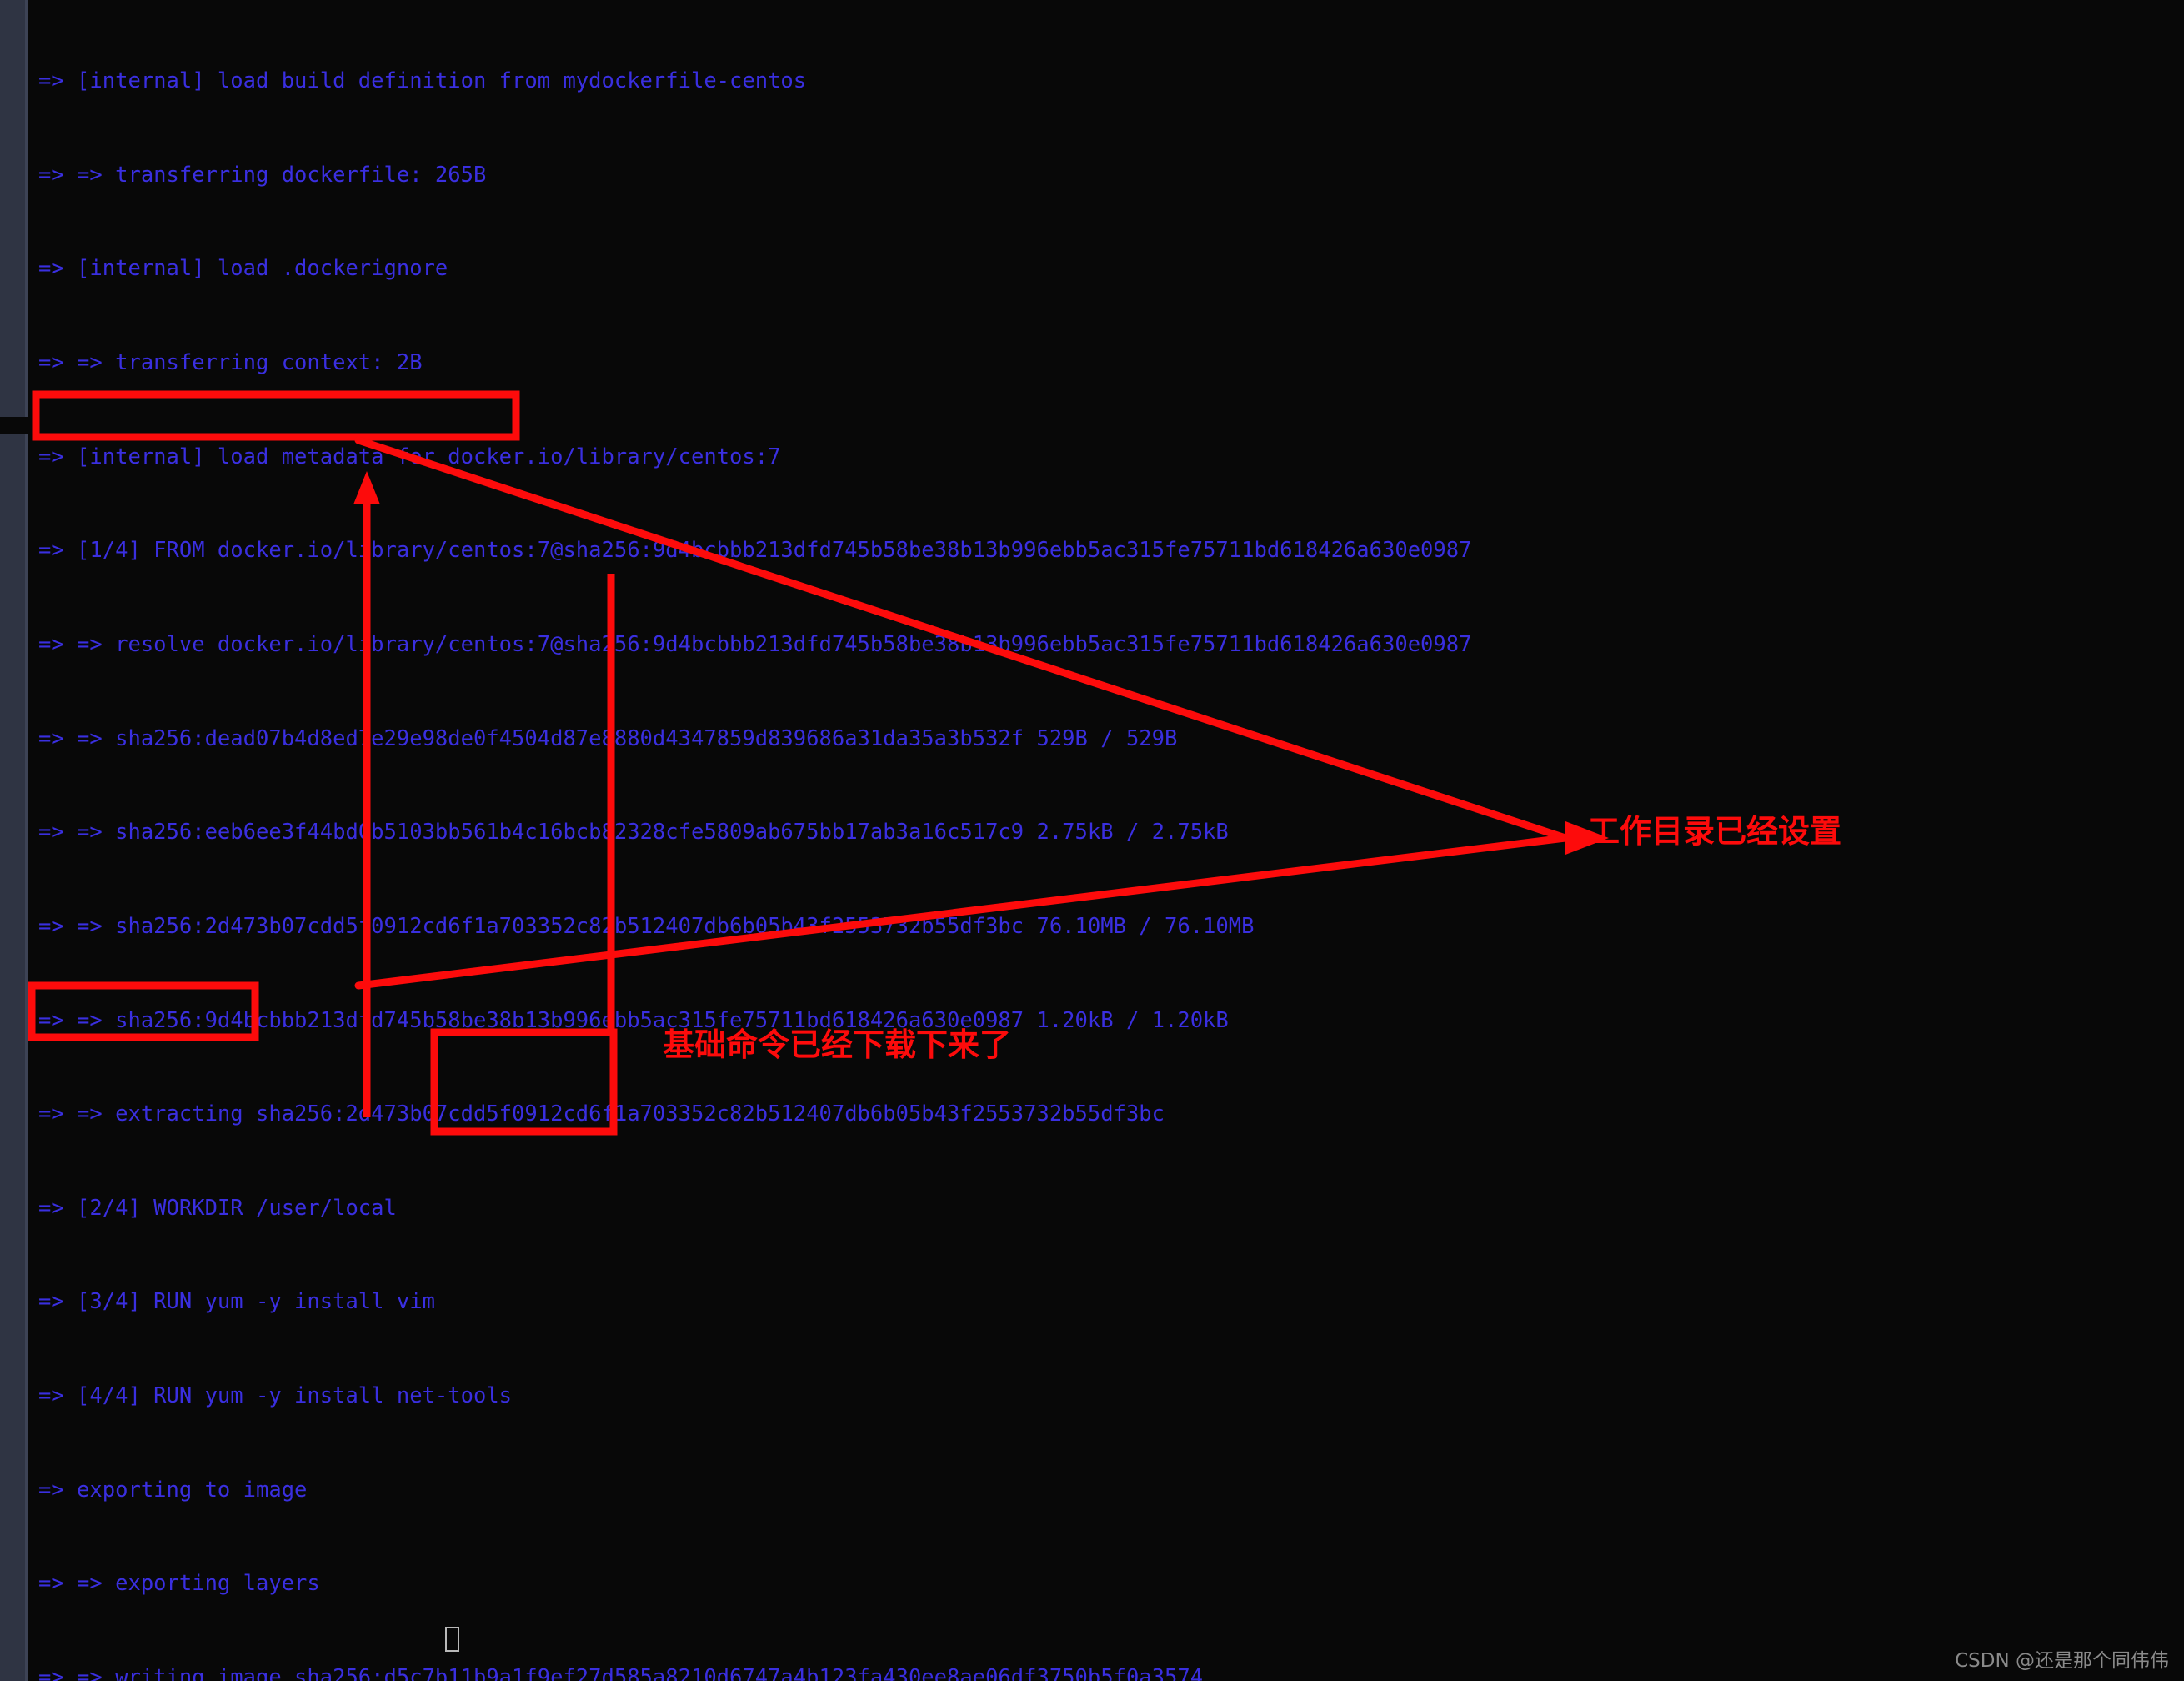 Image resolution: width=2184 pixels, height=1681 pixels. I want to click on annotation-workdir-label: 工作目录已经设置, so click(1715, 832).